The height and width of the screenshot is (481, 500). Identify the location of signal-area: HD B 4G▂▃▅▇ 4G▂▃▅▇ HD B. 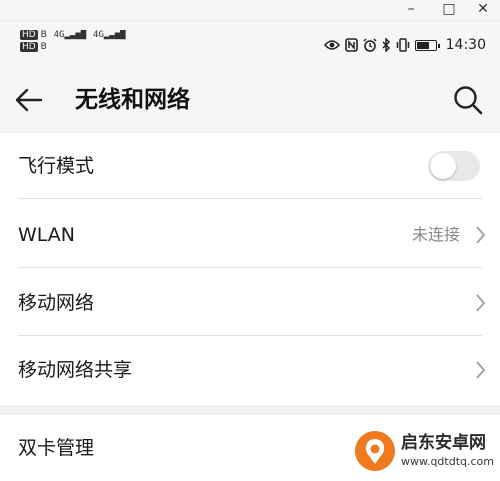
(73, 41).